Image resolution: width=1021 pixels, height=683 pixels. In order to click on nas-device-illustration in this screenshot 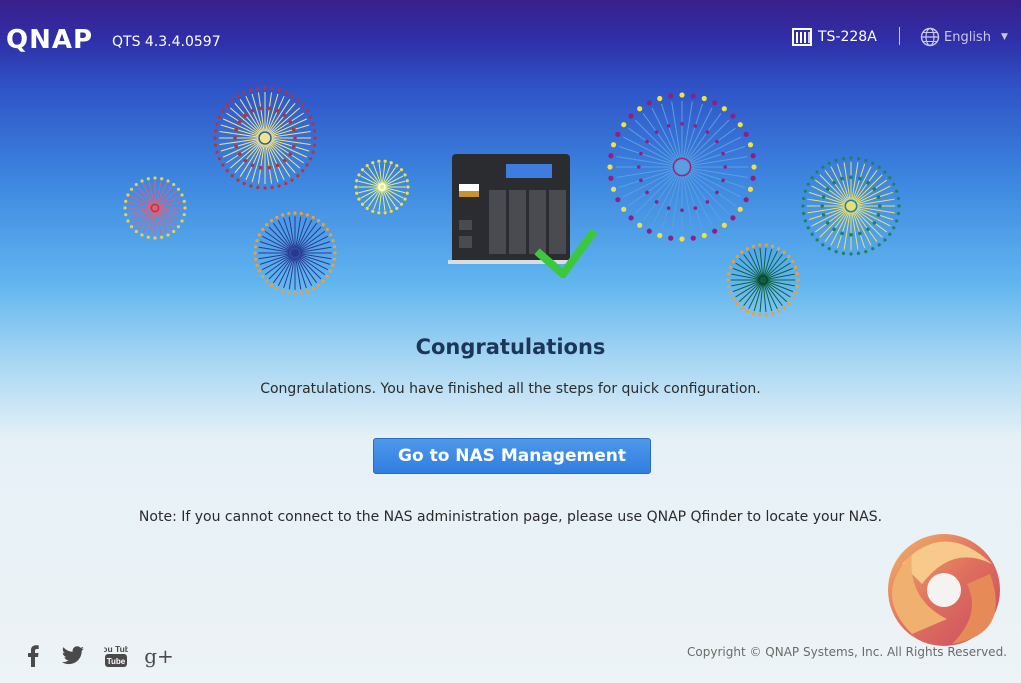, I will do `click(523, 216)`.